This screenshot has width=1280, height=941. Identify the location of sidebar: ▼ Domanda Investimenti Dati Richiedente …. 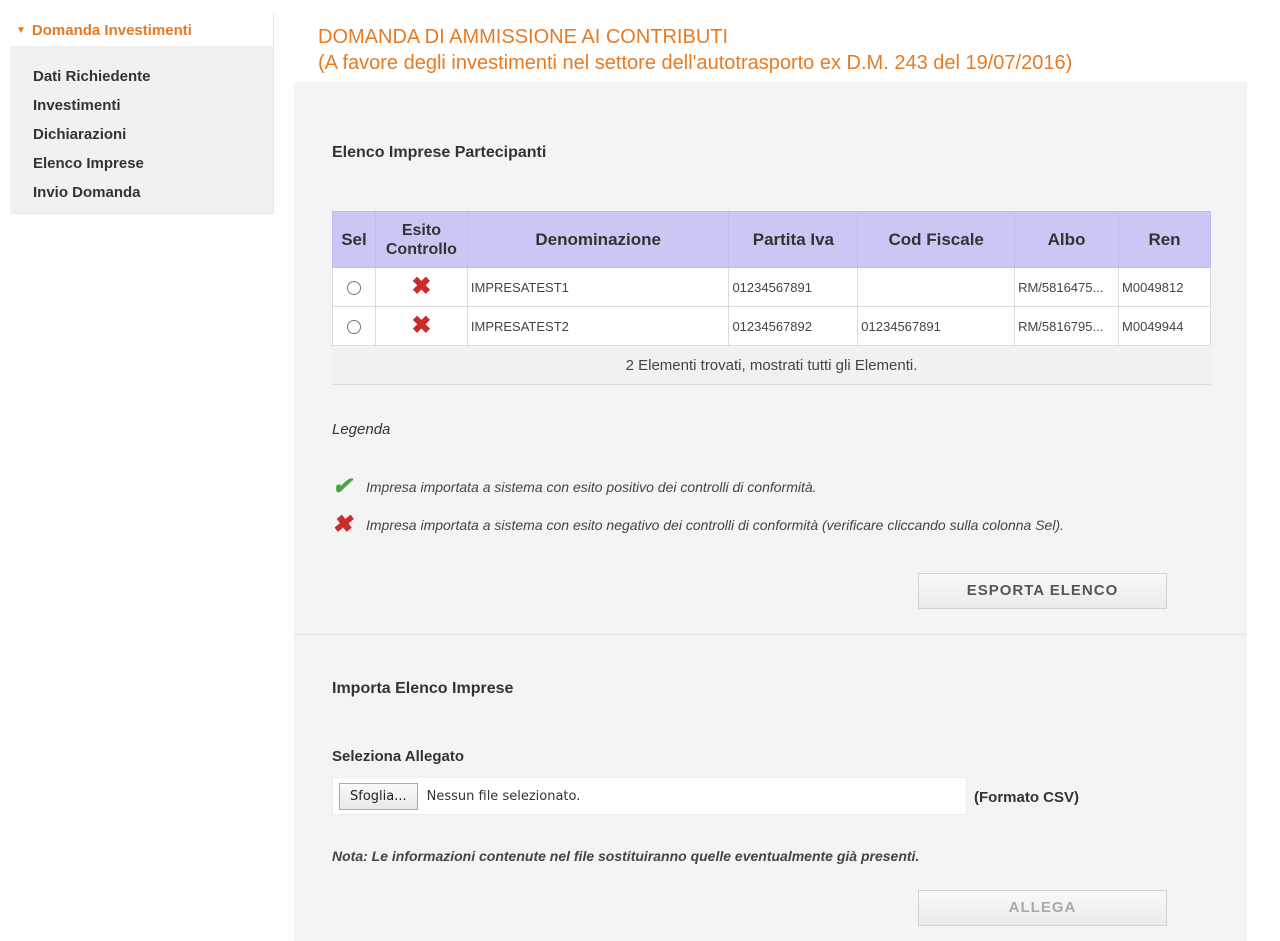
(142, 114).